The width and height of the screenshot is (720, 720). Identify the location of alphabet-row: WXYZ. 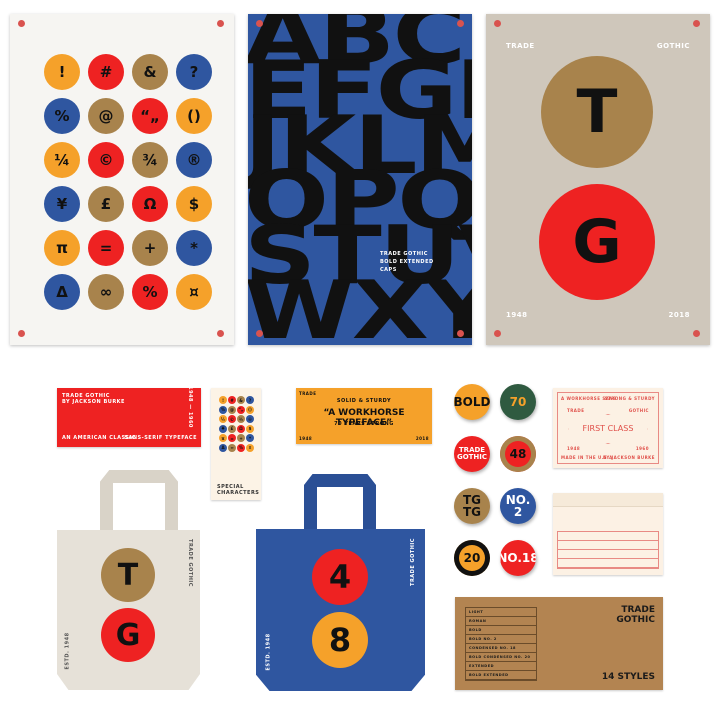
(360, 305).